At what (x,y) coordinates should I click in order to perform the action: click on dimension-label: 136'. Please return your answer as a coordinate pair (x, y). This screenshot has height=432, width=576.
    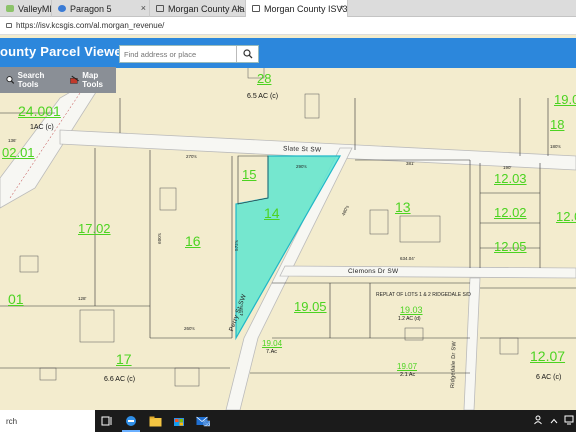
    Looking at the image, I should click on (12, 140).